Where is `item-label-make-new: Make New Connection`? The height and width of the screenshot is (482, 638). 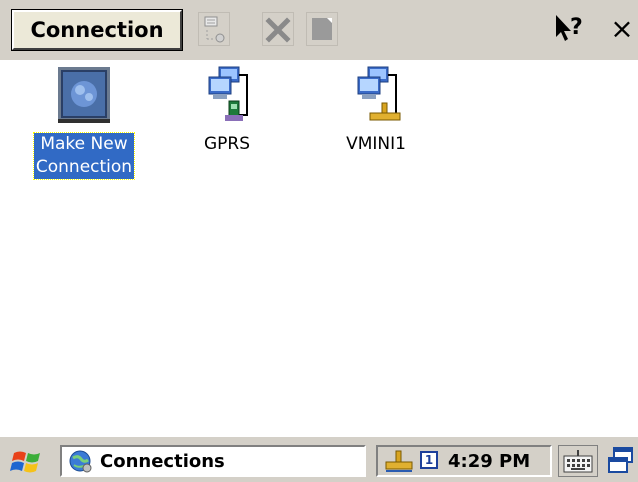 item-label-make-new: Make New Connection is located at coordinates (84, 156).